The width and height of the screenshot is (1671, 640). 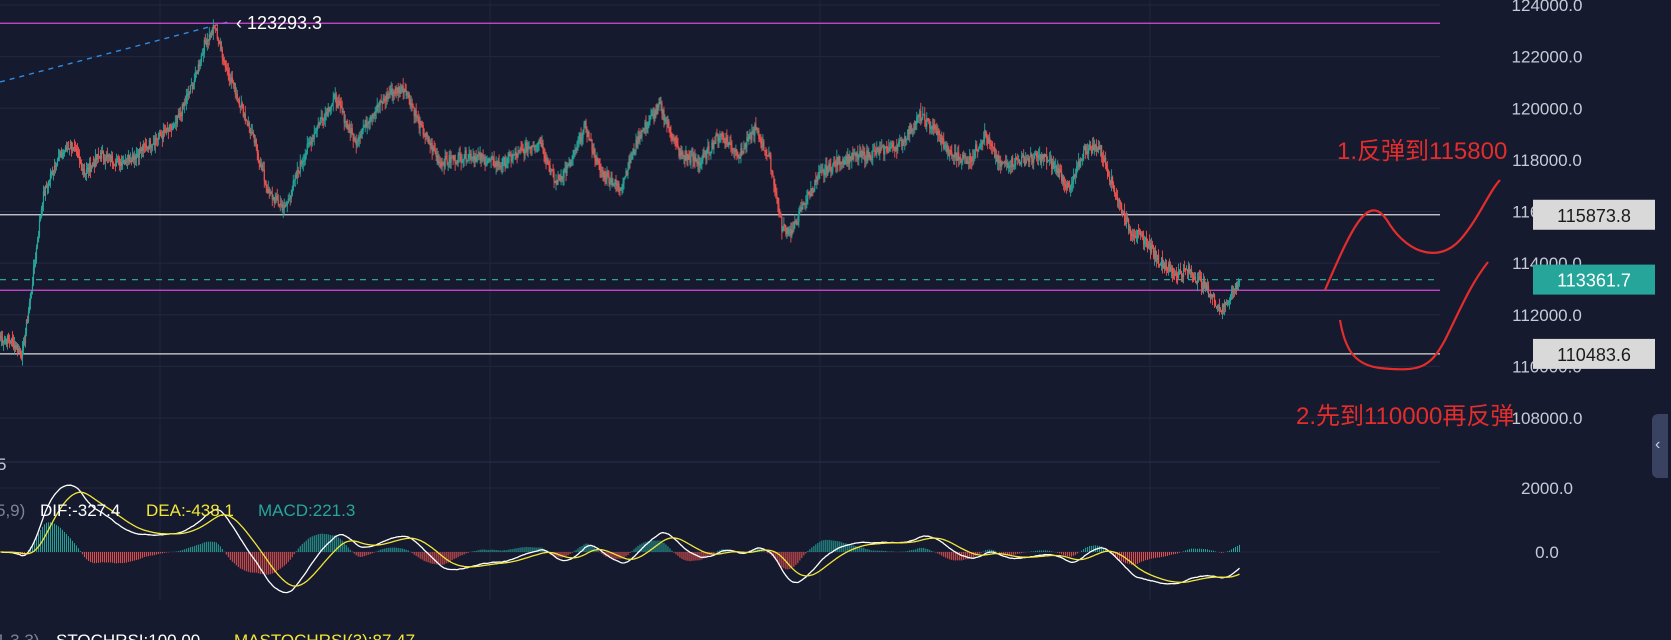 I want to click on mastochrsi-value-label: MASTOCHRSI(3):87.47, so click(x=324, y=635).